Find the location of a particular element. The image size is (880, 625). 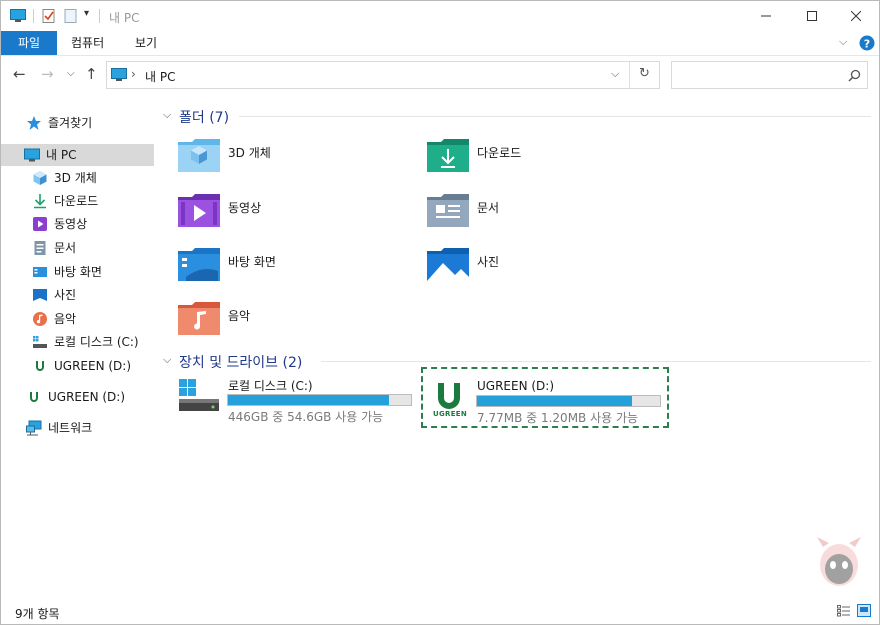

customize-toolbar-icon: ▾ is located at coordinates (86, 13).